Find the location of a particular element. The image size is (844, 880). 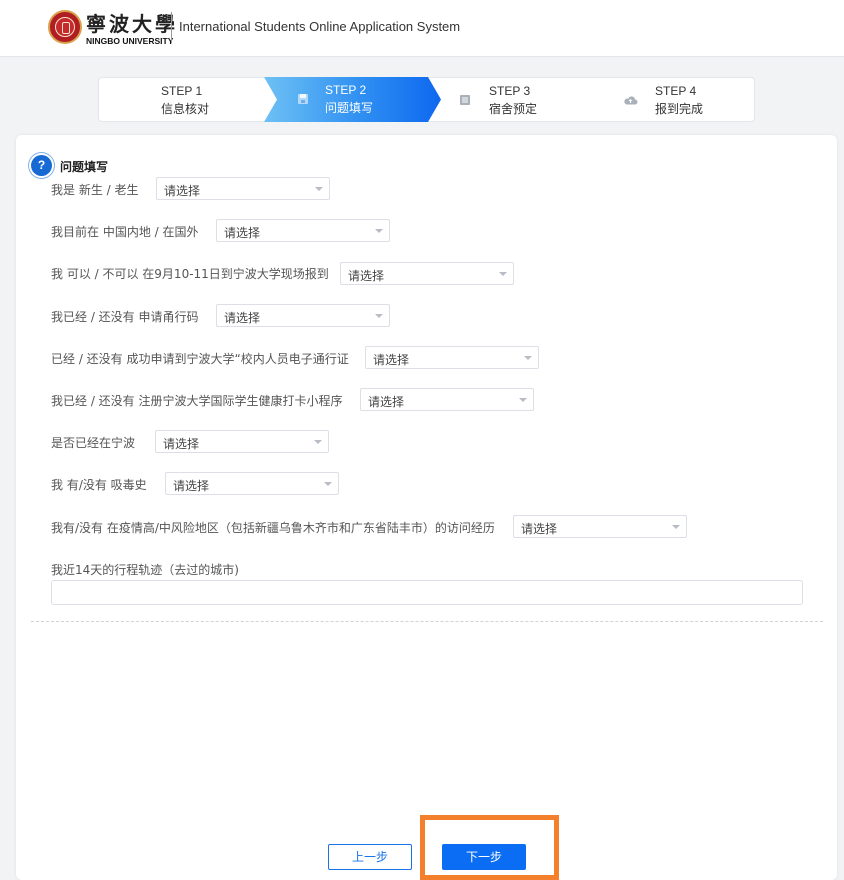

select-health-code: 请选择 is located at coordinates (303, 315).